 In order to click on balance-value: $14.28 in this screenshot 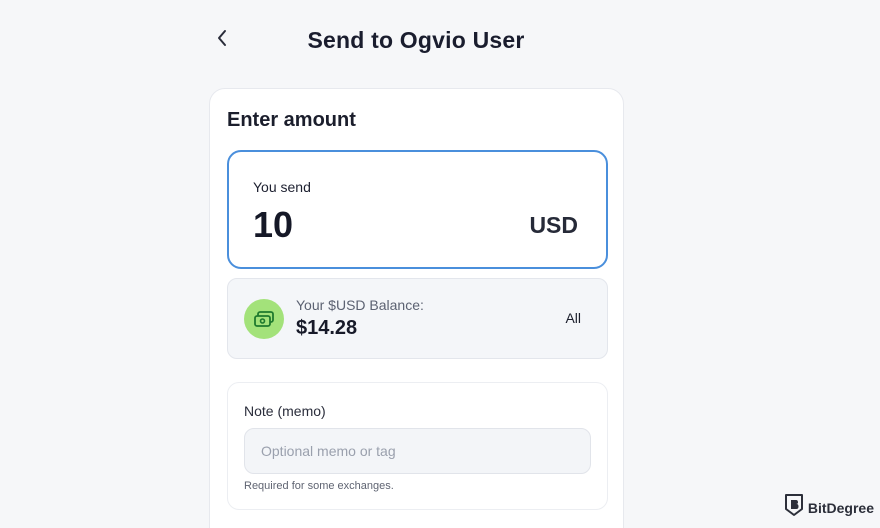, I will do `click(327, 328)`.